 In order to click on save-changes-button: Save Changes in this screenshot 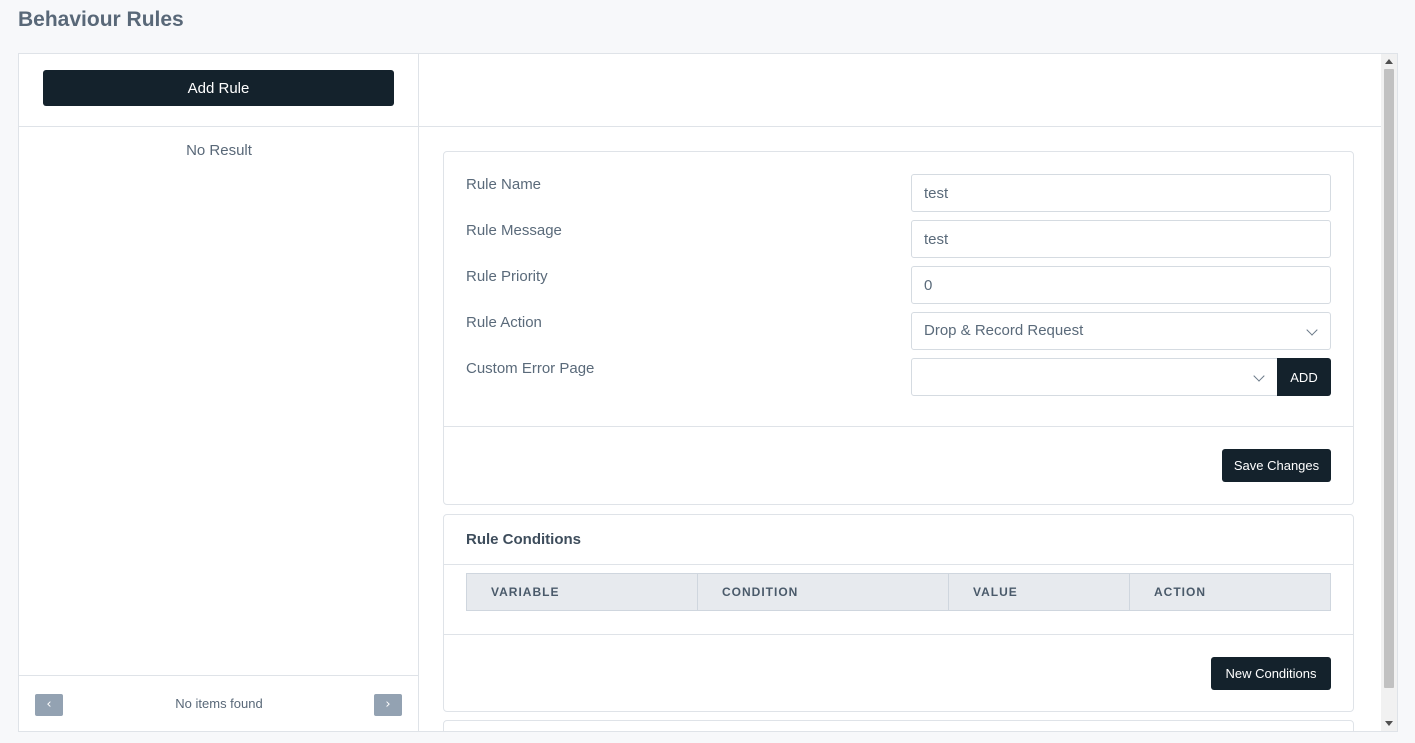, I will do `click(1276, 465)`.